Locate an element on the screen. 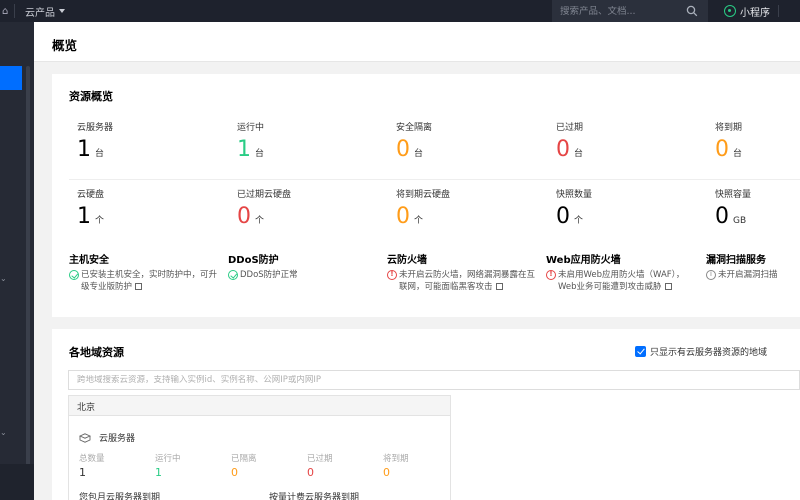  stat-label: 将到期云硬盘 is located at coordinates (423, 195).